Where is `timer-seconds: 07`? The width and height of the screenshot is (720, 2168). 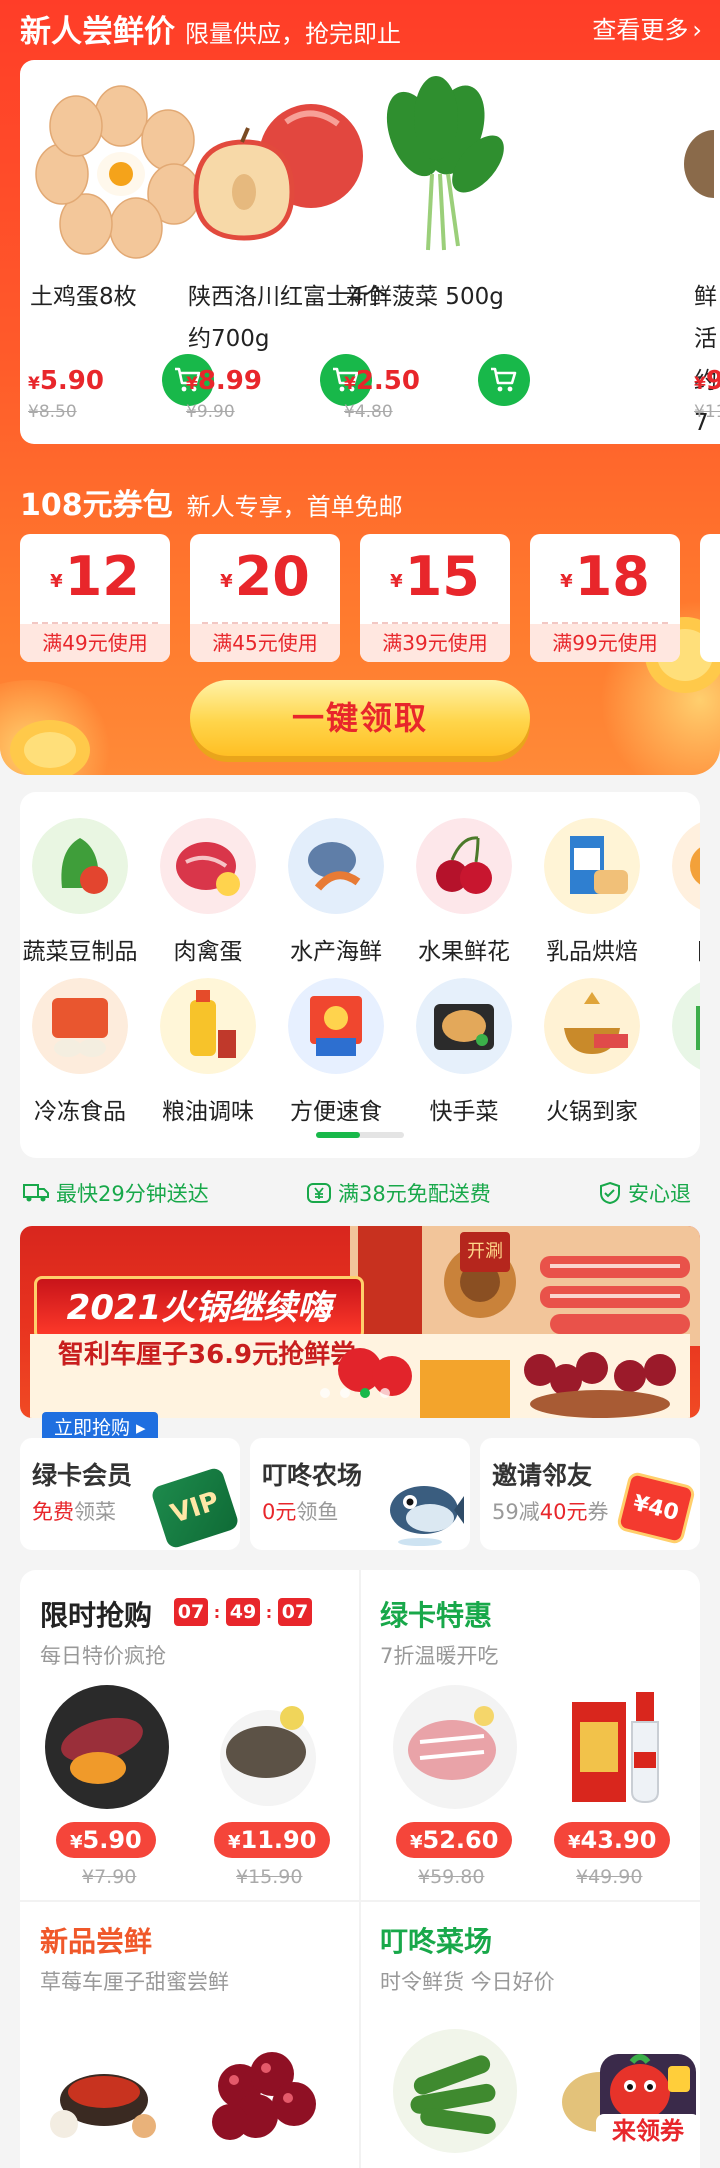 timer-seconds: 07 is located at coordinates (295, 1612).